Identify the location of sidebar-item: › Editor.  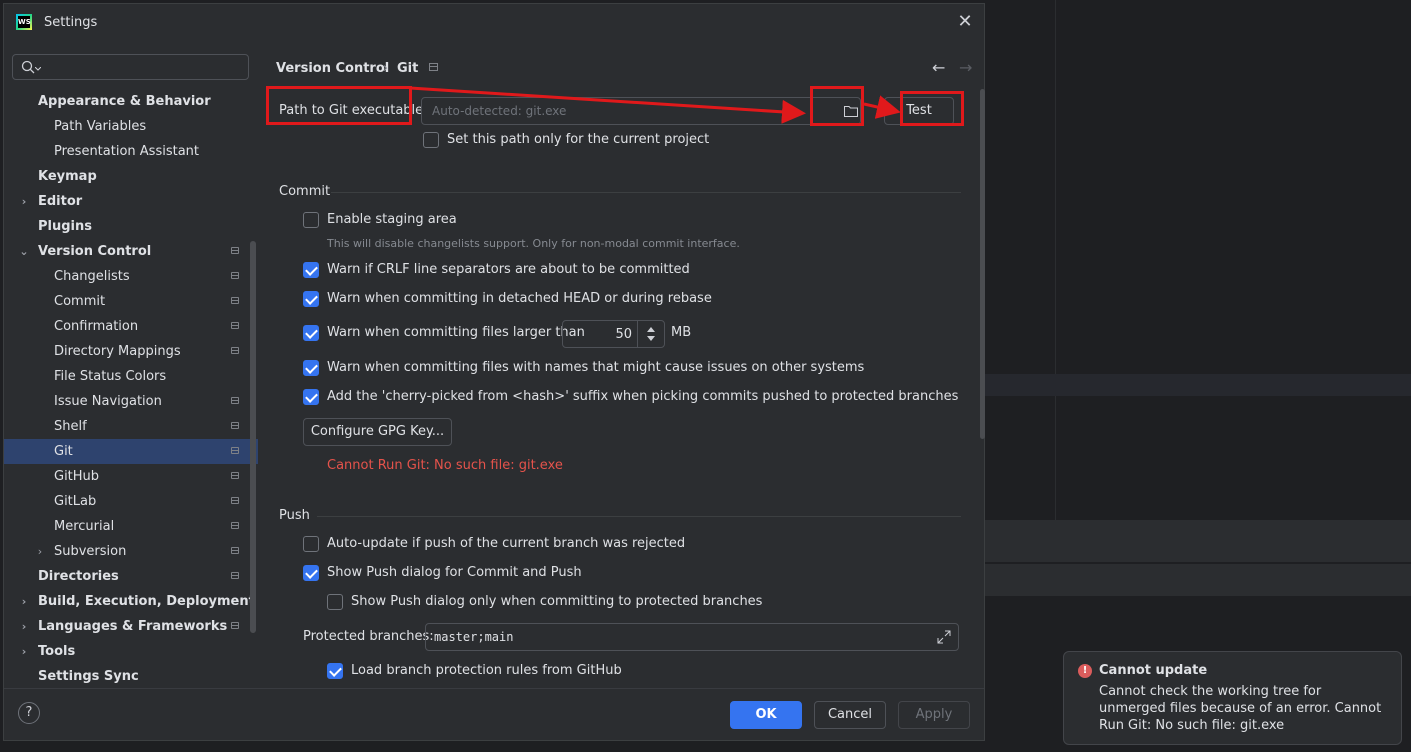
(131, 201).